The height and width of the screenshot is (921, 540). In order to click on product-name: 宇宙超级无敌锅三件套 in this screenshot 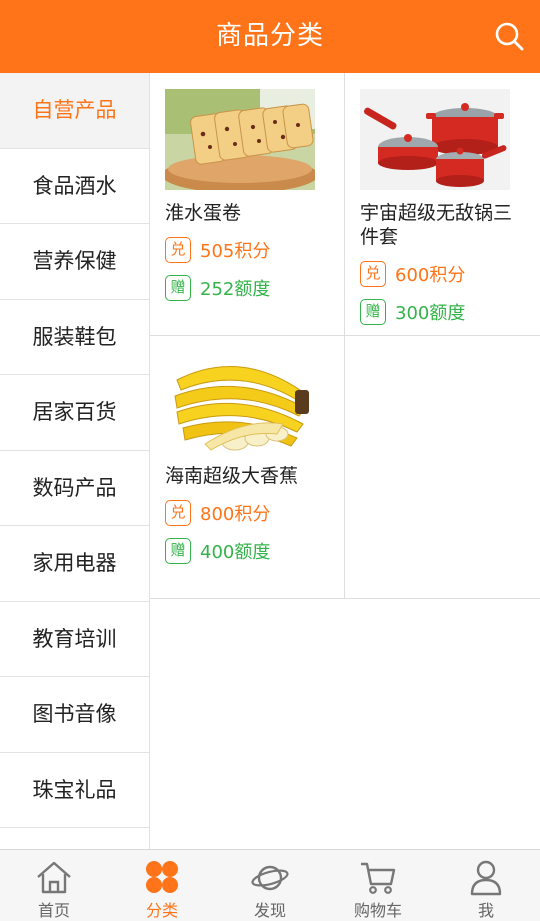, I will do `click(436, 225)`.